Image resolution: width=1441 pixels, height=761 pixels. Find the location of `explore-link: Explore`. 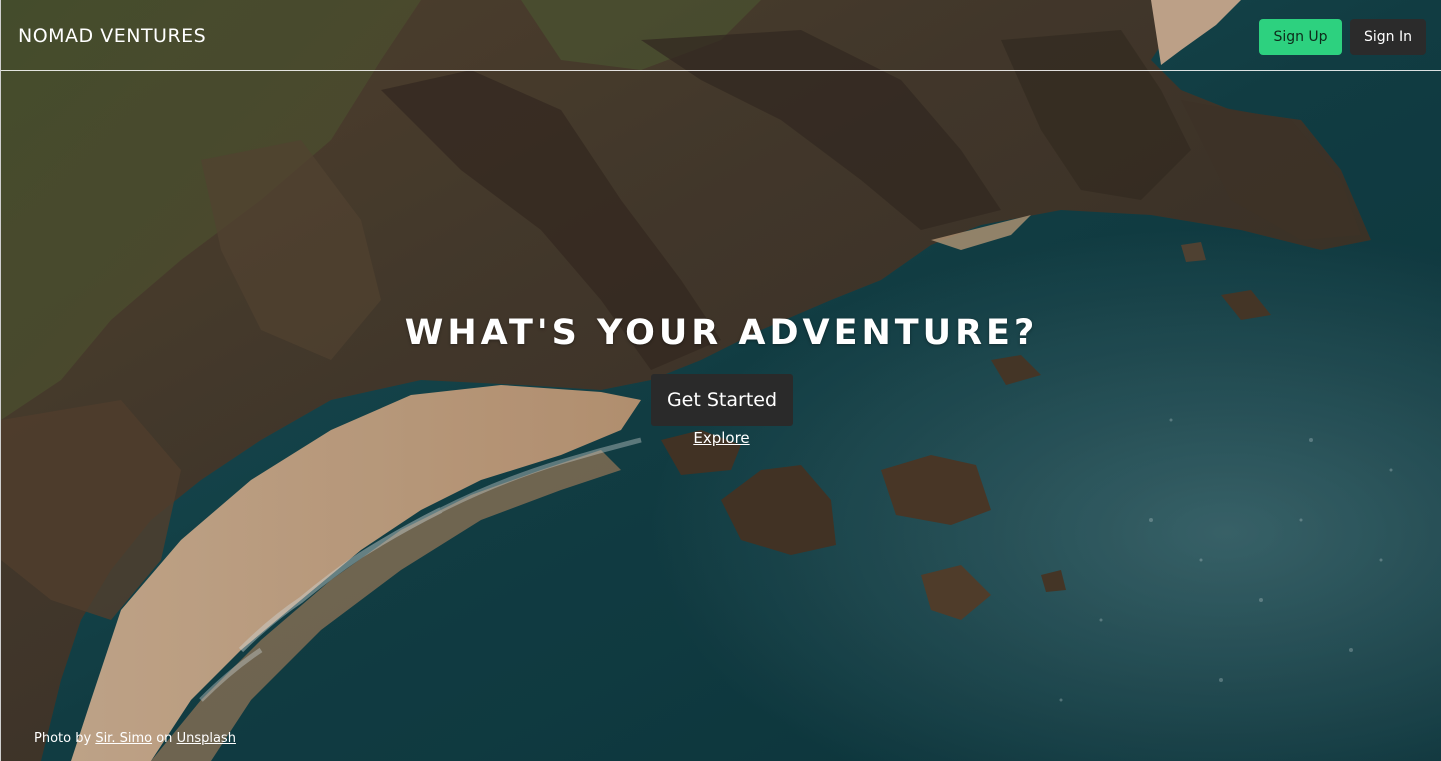

explore-link: Explore is located at coordinates (721, 438).